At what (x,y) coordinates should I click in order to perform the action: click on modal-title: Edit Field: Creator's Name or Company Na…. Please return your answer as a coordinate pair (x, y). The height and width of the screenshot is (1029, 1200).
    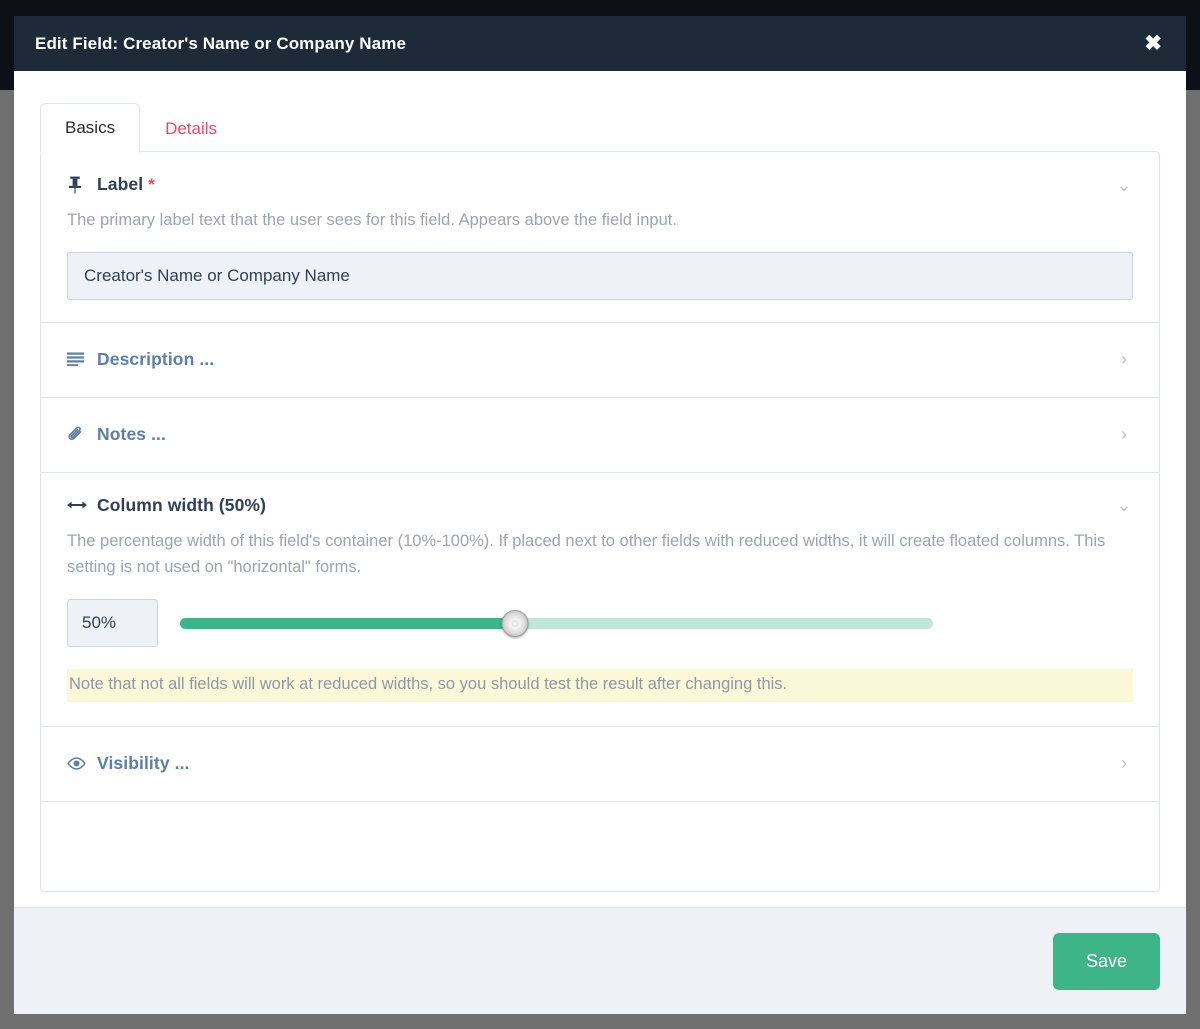
    Looking at the image, I should click on (220, 43).